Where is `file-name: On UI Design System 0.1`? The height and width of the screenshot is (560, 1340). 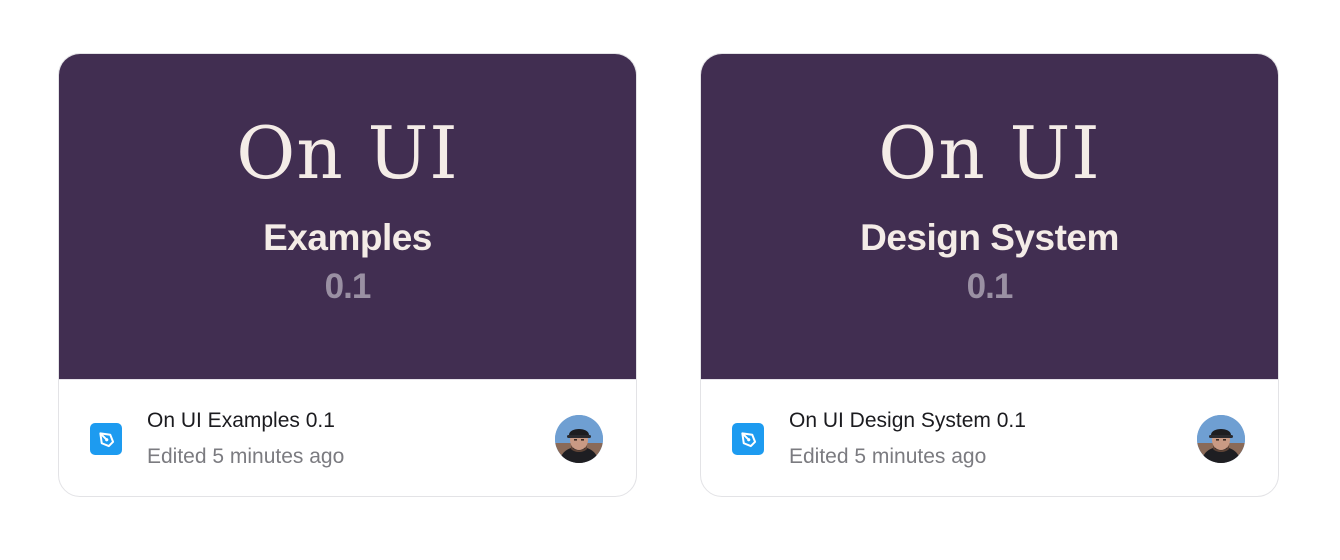 file-name: On UI Design System 0.1 is located at coordinates (907, 421).